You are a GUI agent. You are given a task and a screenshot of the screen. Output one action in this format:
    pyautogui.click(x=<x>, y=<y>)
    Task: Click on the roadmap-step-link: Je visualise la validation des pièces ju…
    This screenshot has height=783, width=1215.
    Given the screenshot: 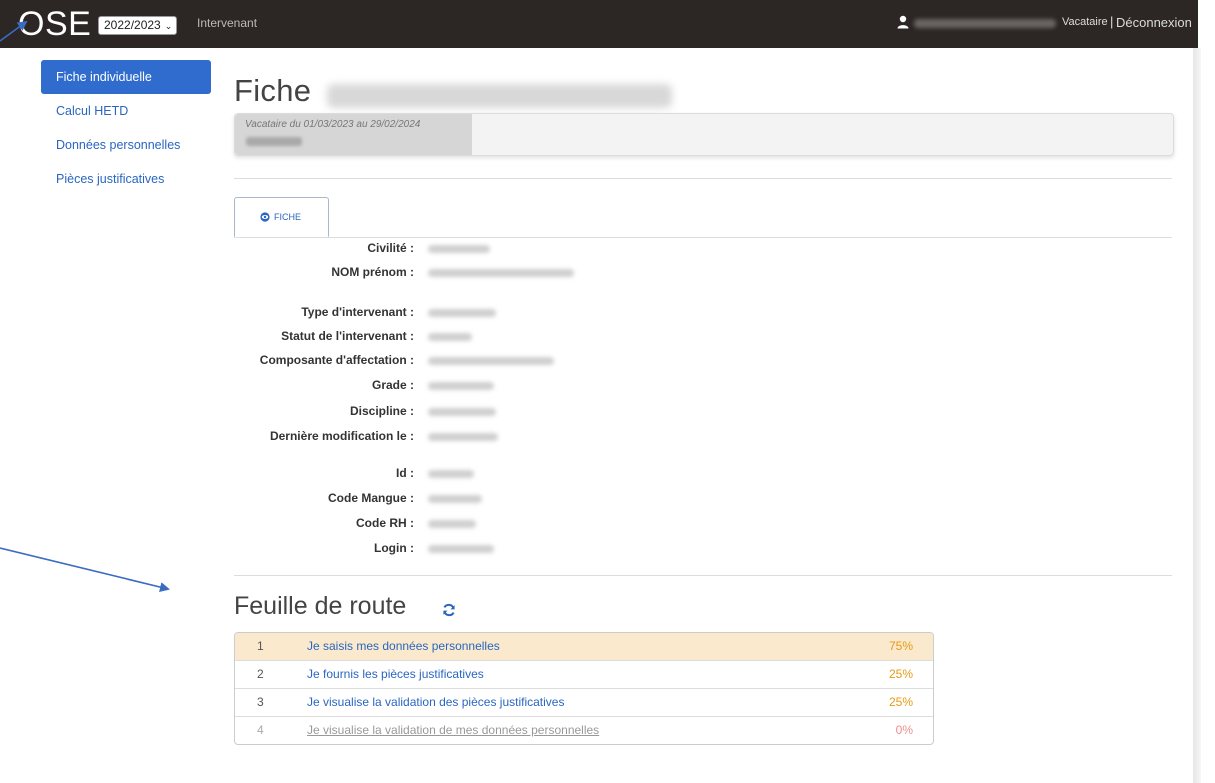 What is the action you would take?
    pyautogui.click(x=435, y=702)
    